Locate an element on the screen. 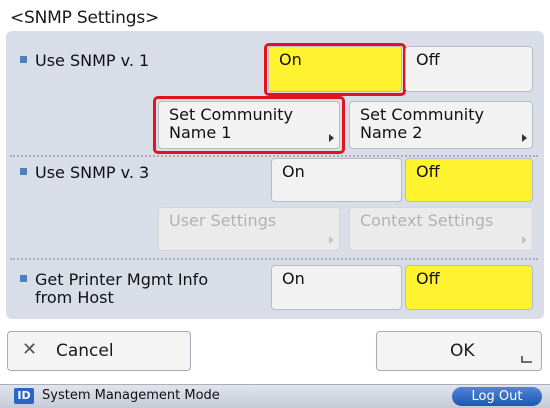  snmp-v1-on-button: On is located at coordinates (335, 69).